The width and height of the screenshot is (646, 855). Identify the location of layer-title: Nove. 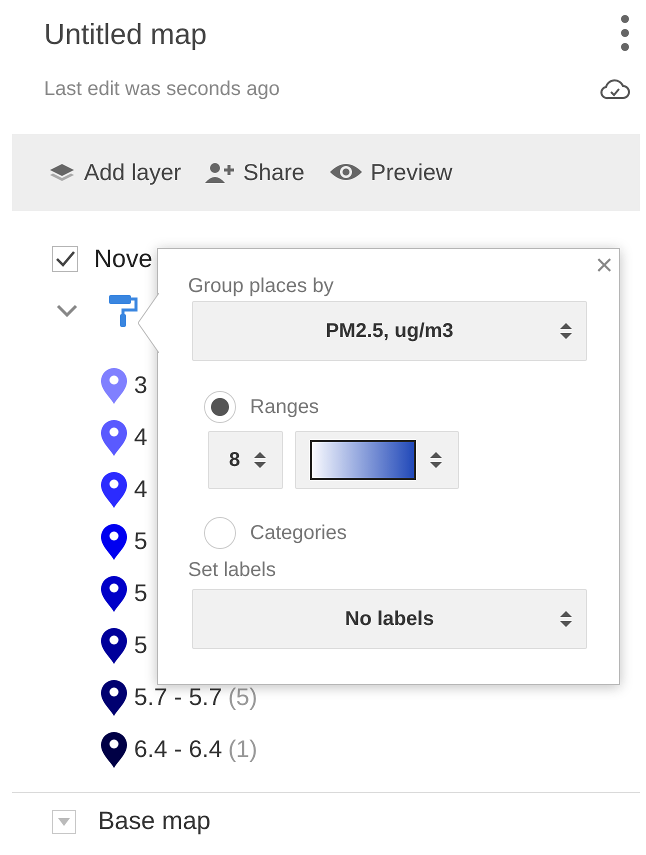
(123, 259).